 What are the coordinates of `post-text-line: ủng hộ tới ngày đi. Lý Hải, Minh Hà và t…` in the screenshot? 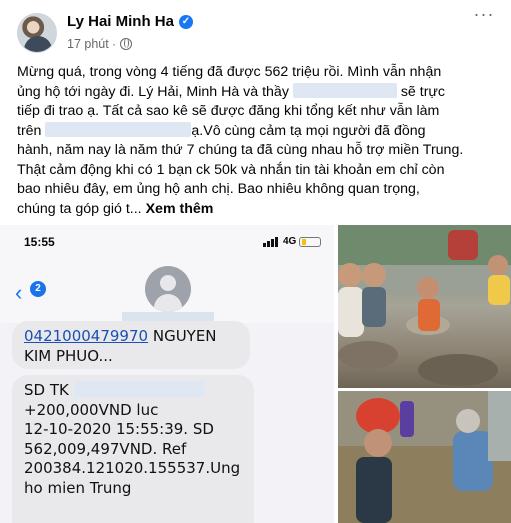 It's located at (231, 91).